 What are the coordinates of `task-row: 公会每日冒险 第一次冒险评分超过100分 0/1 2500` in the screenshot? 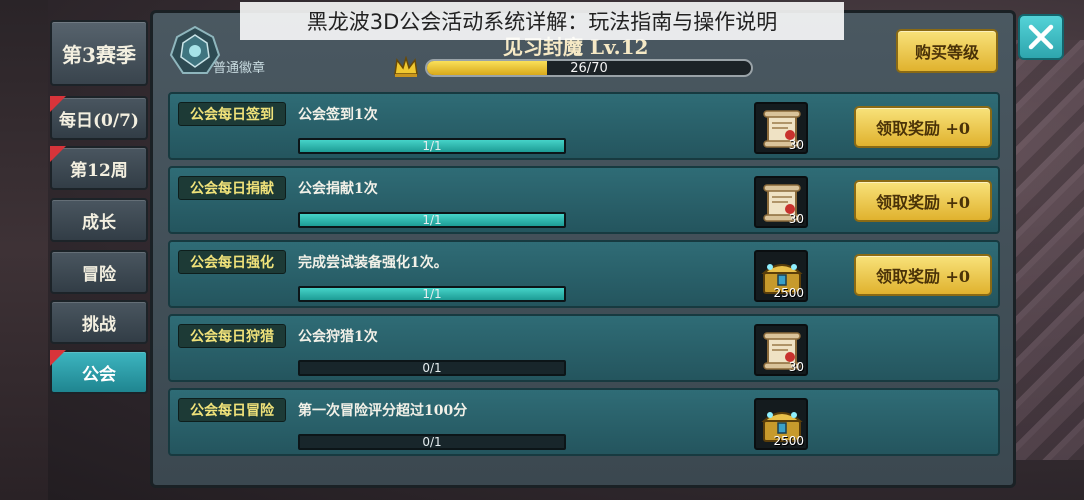 It's located at (584, 422).